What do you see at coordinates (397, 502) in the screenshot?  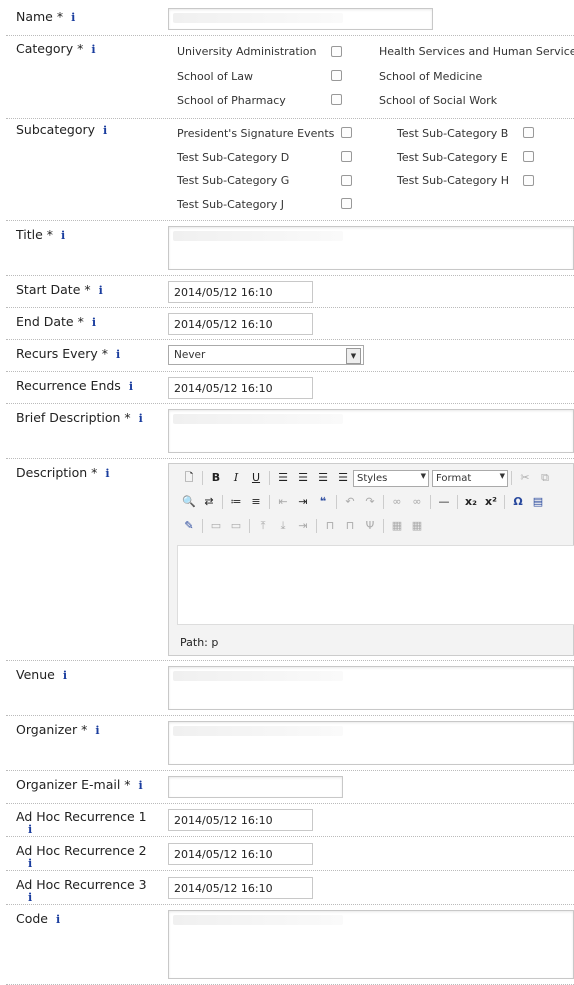 I see `link-icon: ∞` at bounding box center [397, 502].